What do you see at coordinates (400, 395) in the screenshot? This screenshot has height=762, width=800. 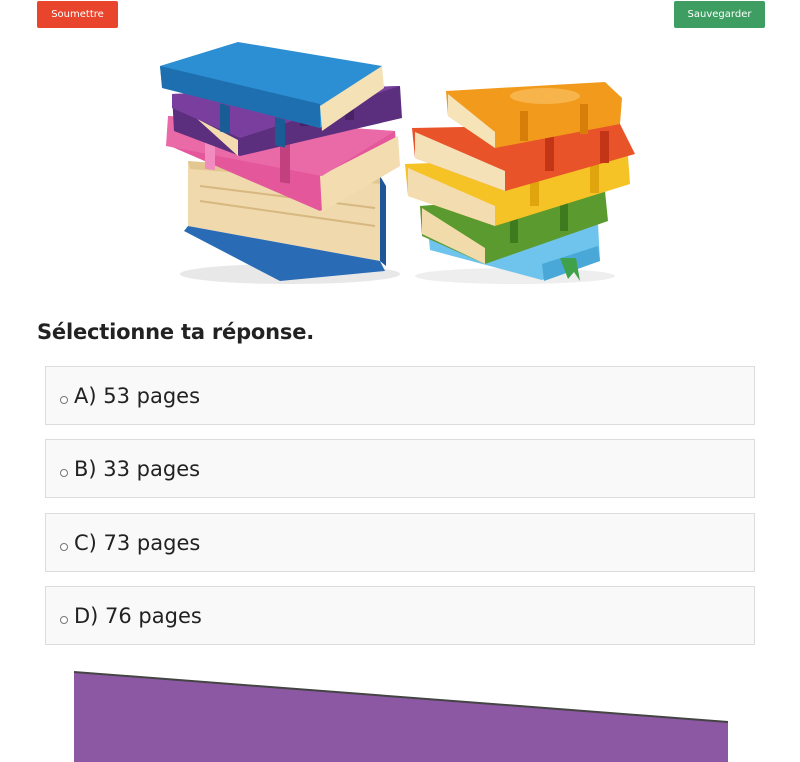 I see `answer-option-a: A) 53 pages` at bounding box center [400, 395].